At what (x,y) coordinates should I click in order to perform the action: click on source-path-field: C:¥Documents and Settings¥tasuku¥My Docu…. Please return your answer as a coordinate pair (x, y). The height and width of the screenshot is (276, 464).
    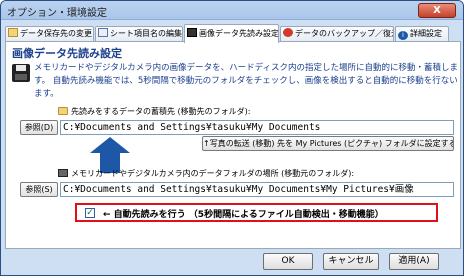
    Looking at the image, I should click on (257, 189).